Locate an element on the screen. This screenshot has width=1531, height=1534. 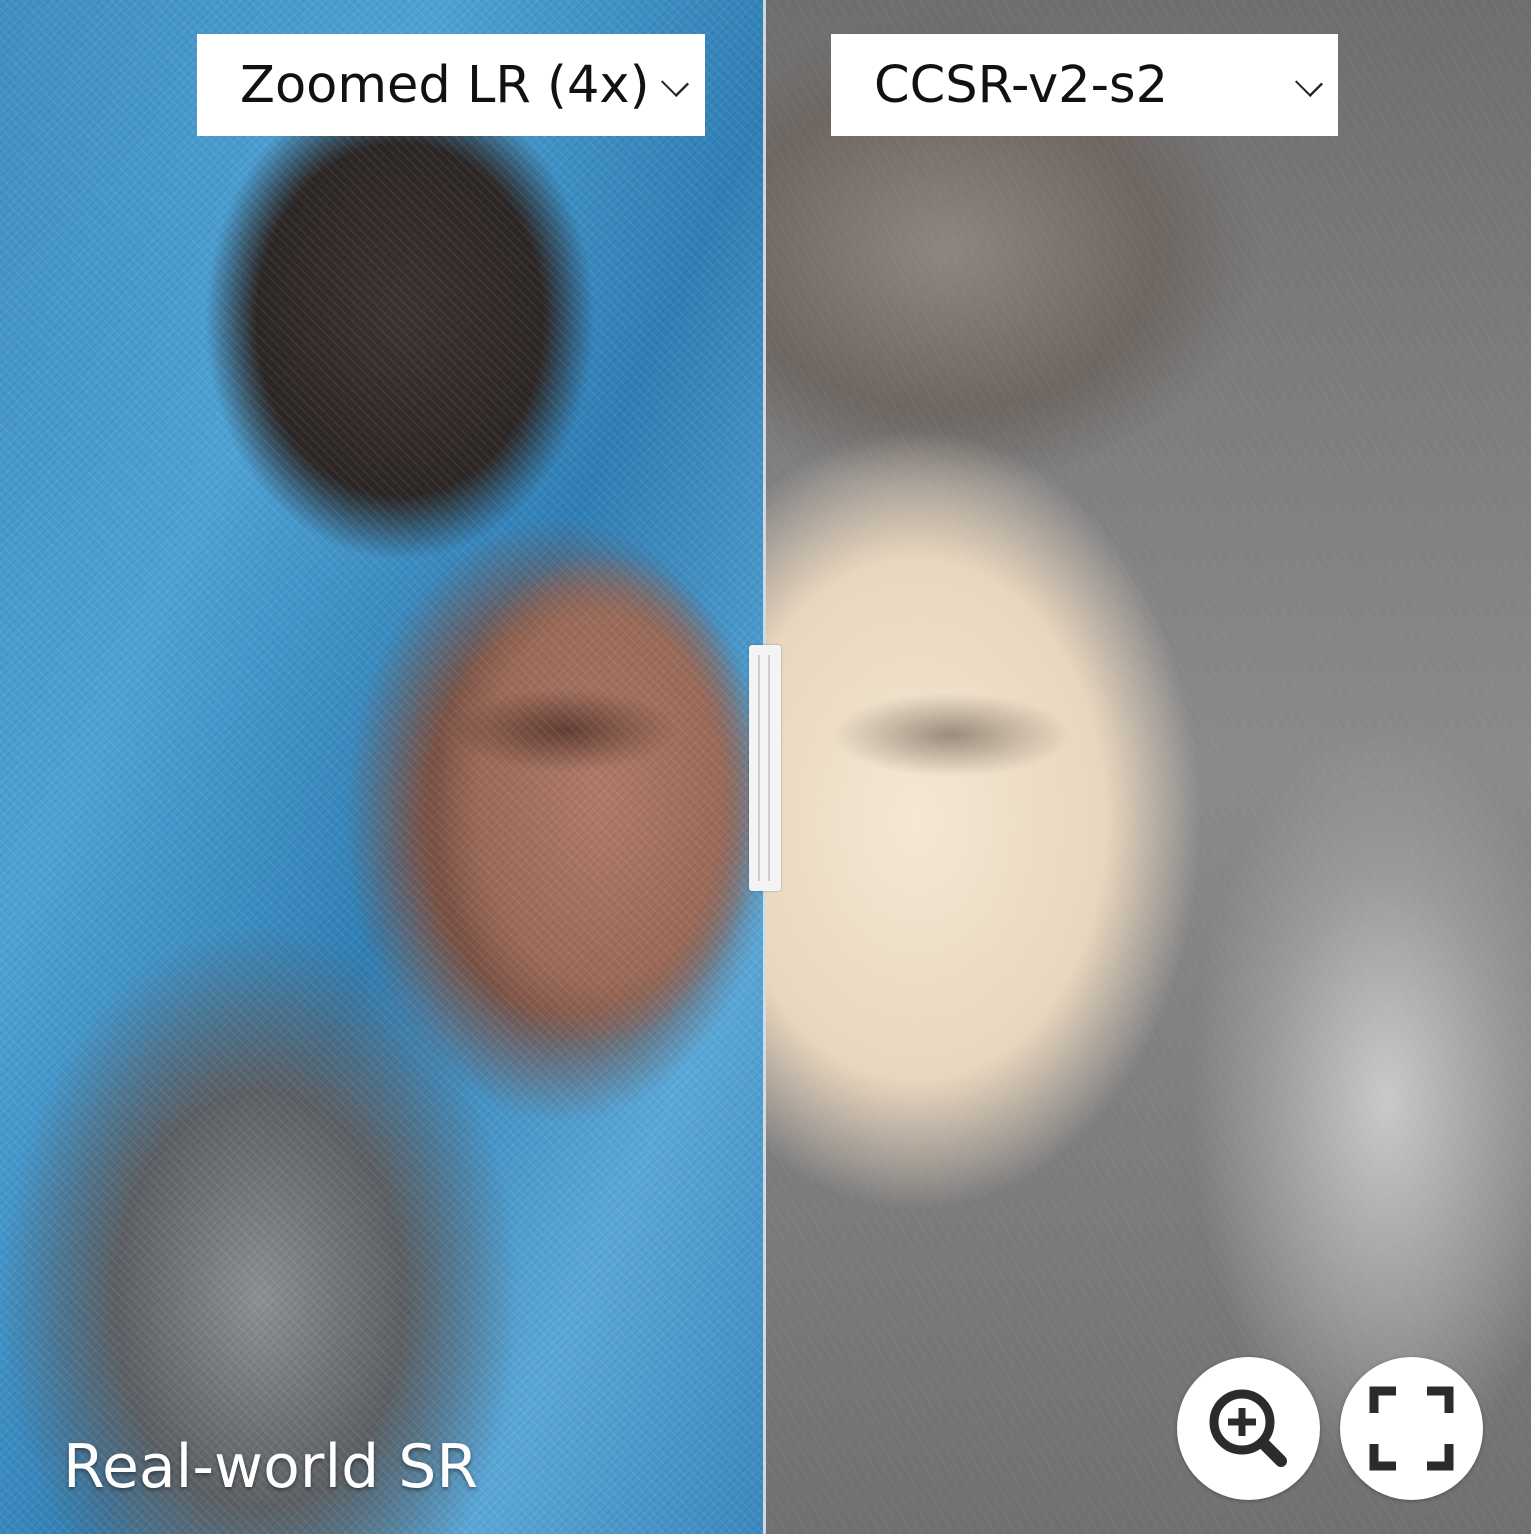
fullscreen-button is located at coordinates (1411, 1428).